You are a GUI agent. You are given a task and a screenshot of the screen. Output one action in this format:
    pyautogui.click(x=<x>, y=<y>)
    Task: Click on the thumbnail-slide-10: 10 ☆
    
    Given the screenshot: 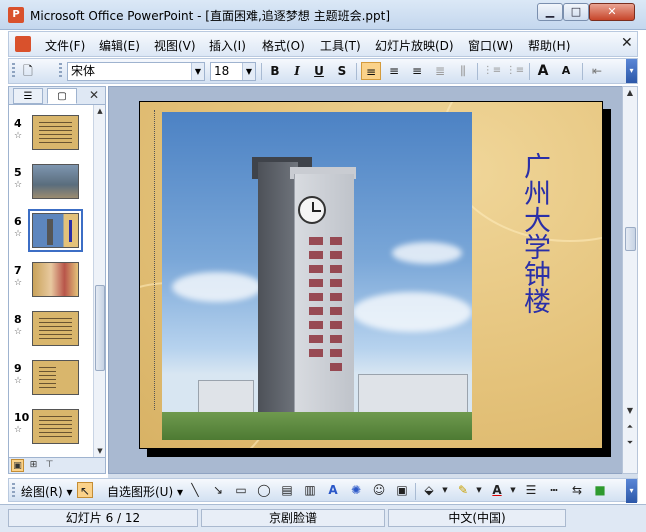 What is the action you would take?
    pyautogui.click(x=51, y=431)
    